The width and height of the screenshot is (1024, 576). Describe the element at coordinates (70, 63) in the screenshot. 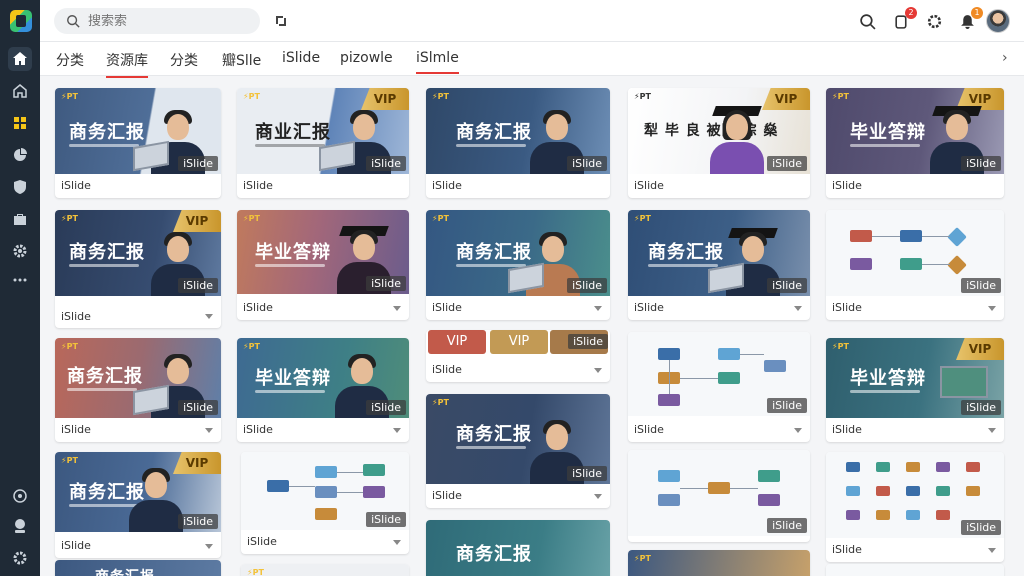

I see `tab-category: 分类` at that location.